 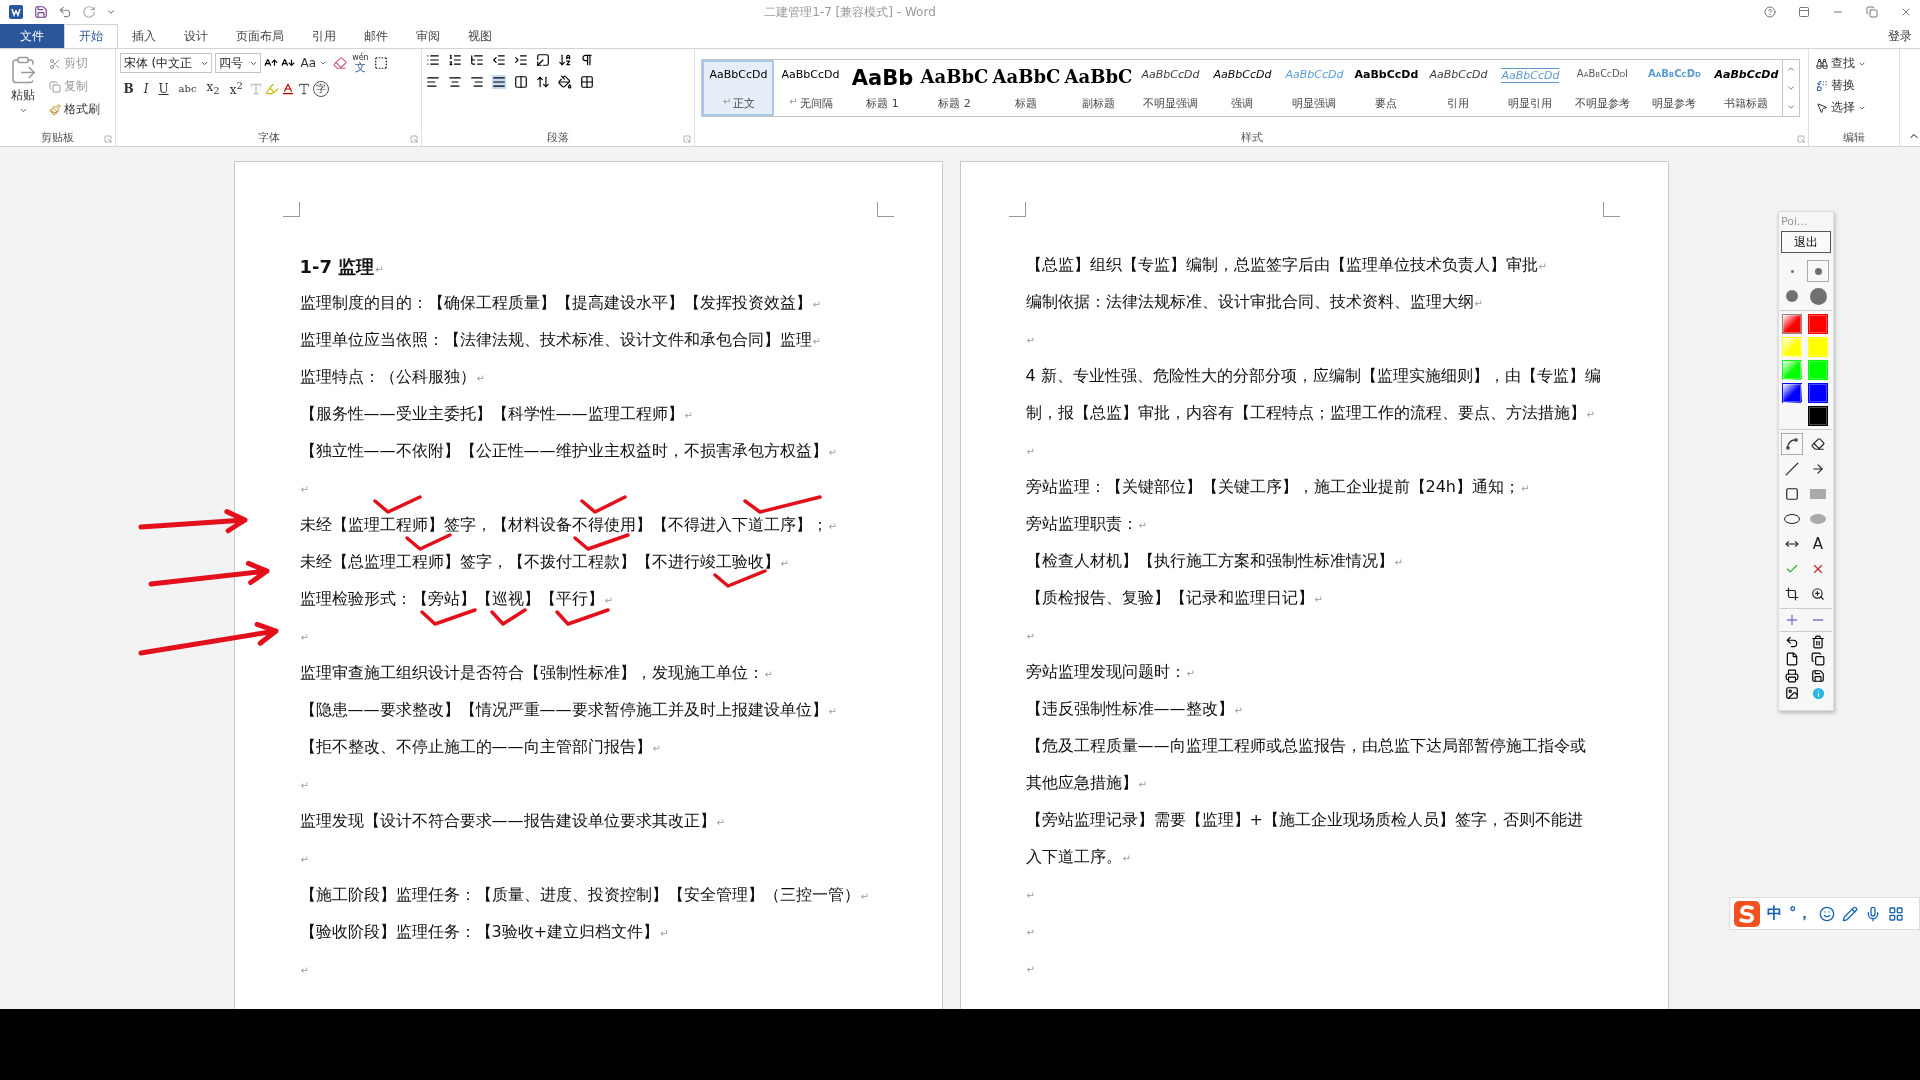 I want to click on format-button: B, so click(x=128, y=88).